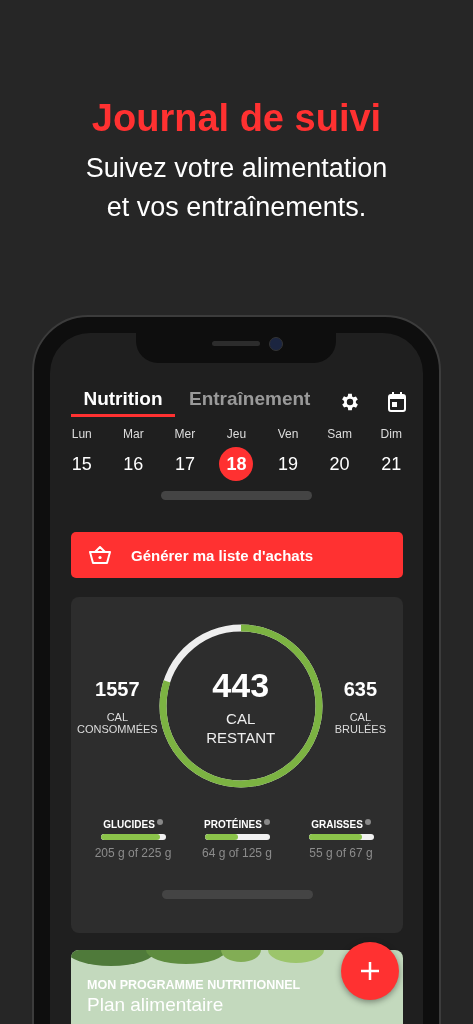 The image size is (473, 1024). I want to click on date-number: 16, so click(133, 464).